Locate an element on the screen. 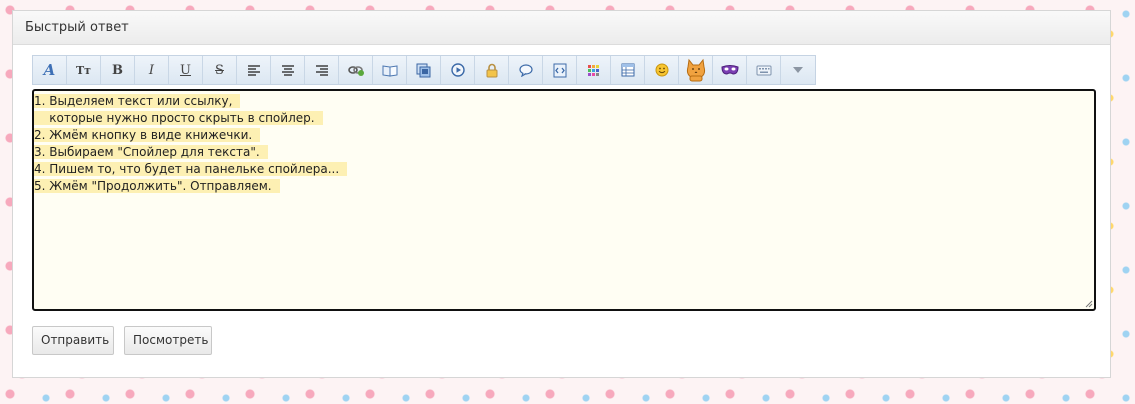 Image resolution: width=1135 pixels, height=404 pixels. italic-icon: I is located at coordinates (151, 70).